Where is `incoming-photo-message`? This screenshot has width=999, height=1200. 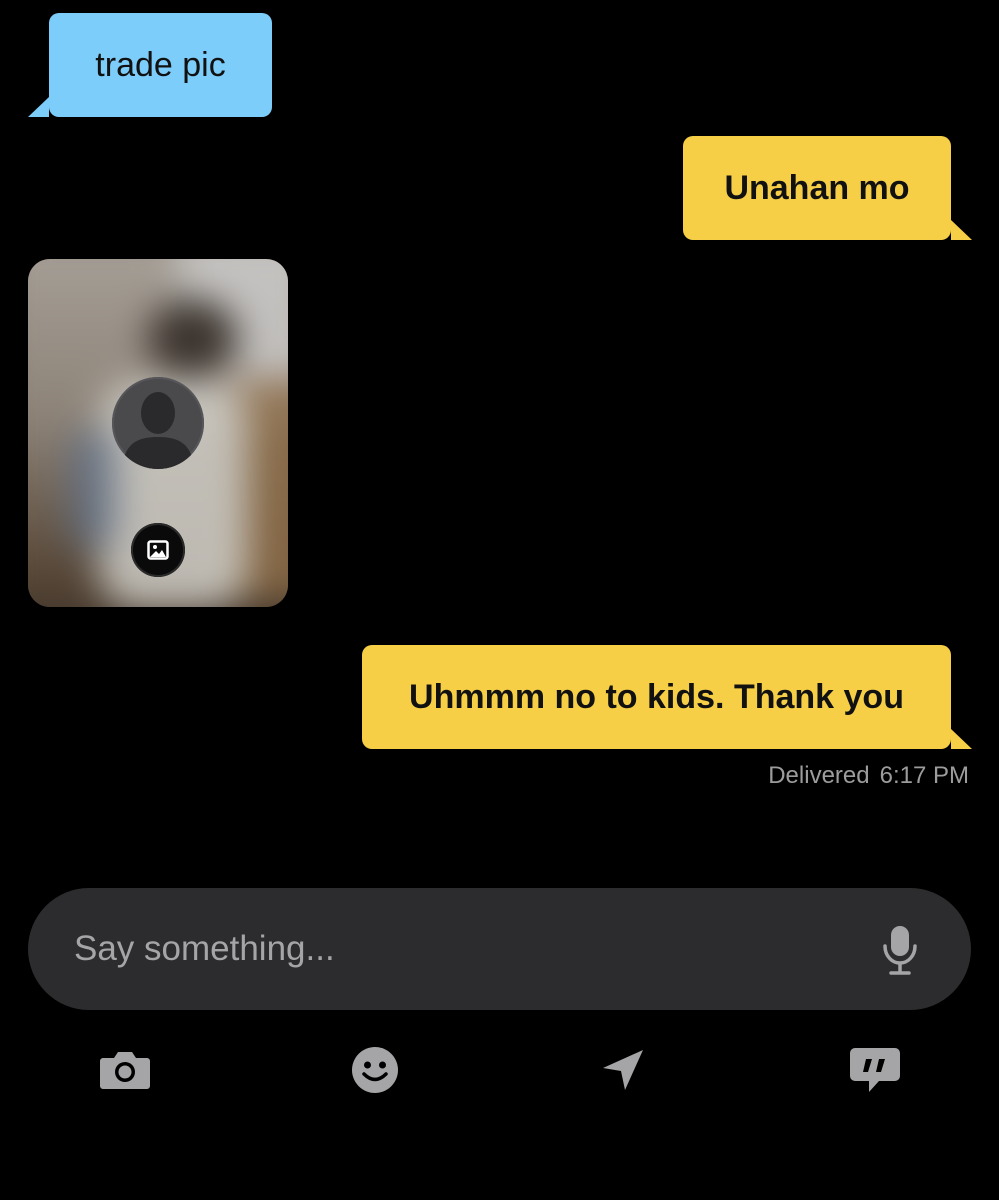 incoming-photo-message is located at coordinates (158, 433).